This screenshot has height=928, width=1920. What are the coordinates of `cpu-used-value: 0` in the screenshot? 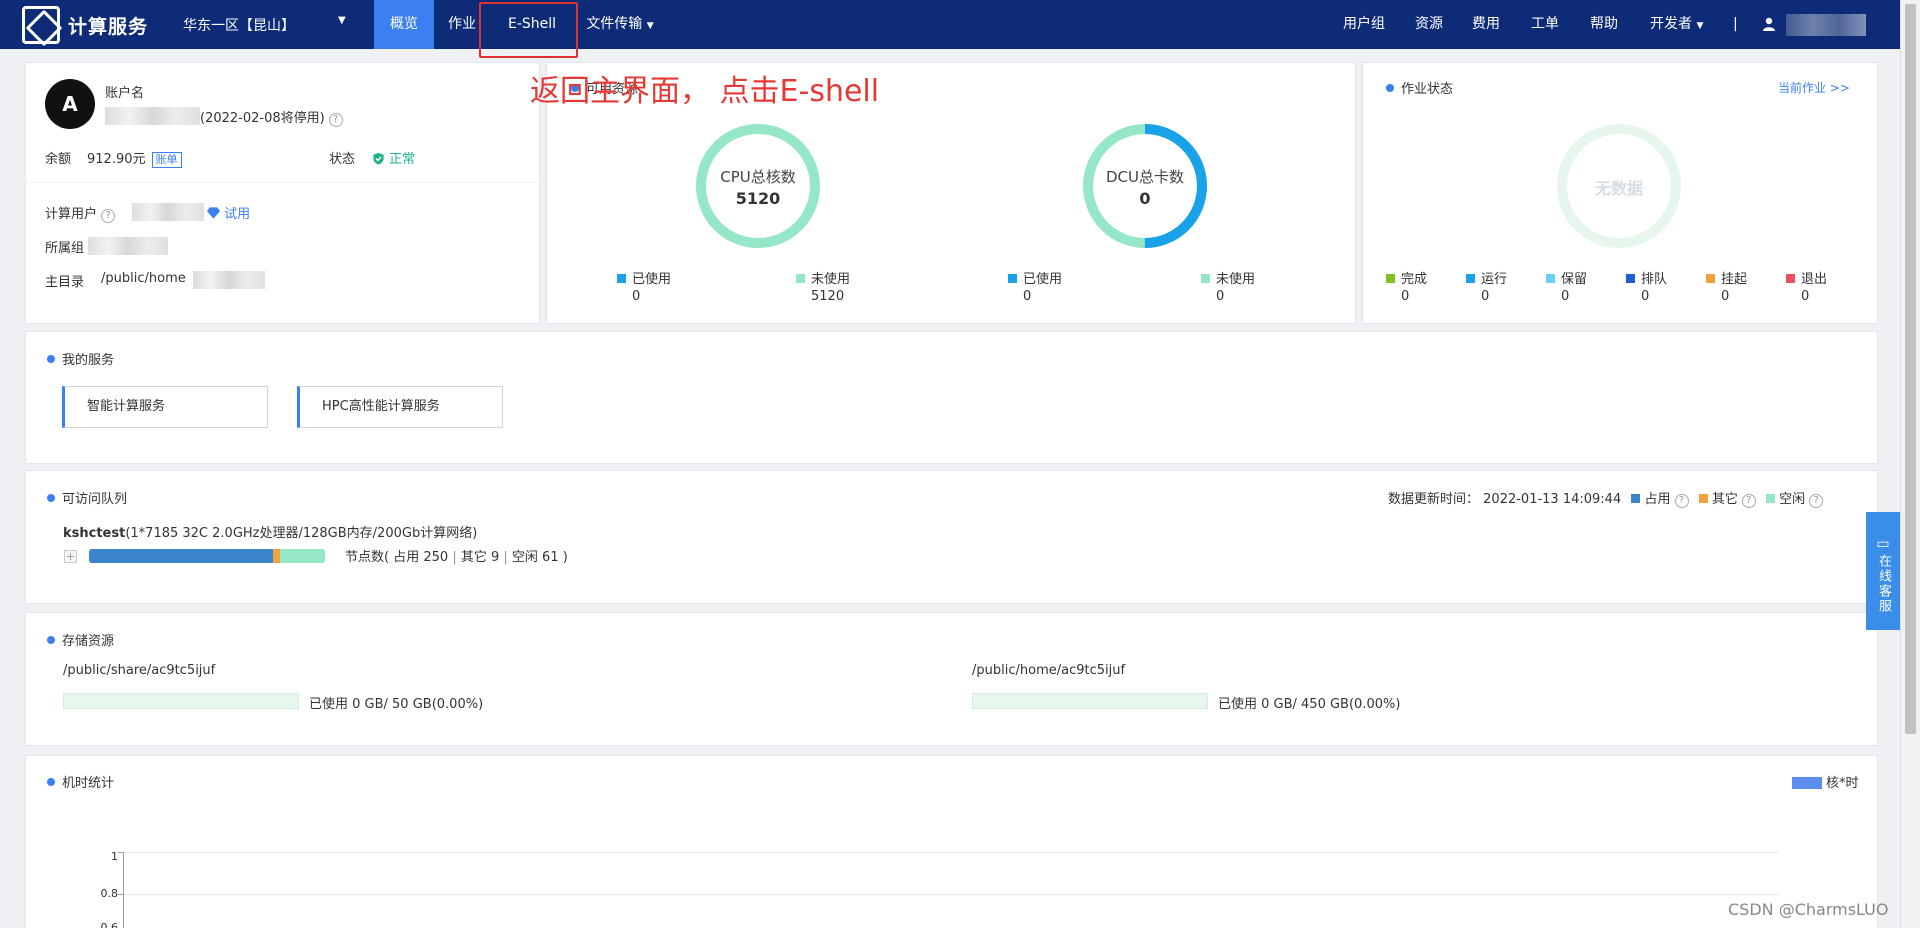 It's located at (636, 296).